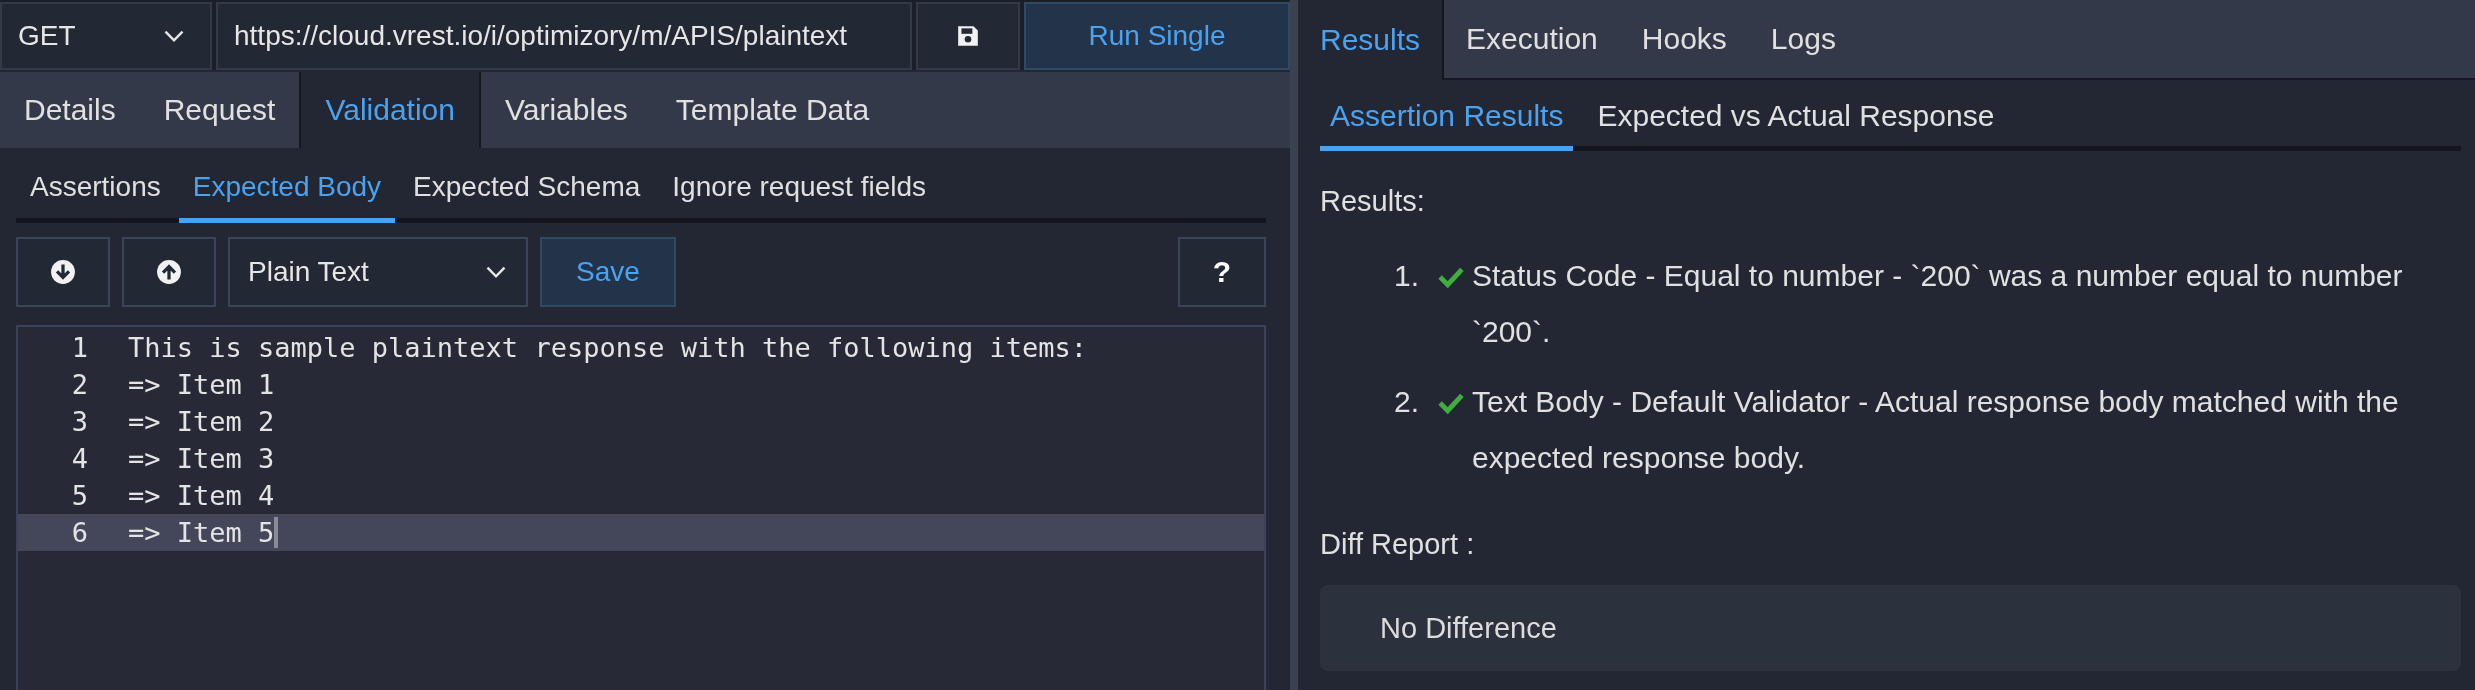  I want to click on url-field: https://cloud.vrest.io/i/optimizory/m/APIS/plaintext, so click(564, 36).